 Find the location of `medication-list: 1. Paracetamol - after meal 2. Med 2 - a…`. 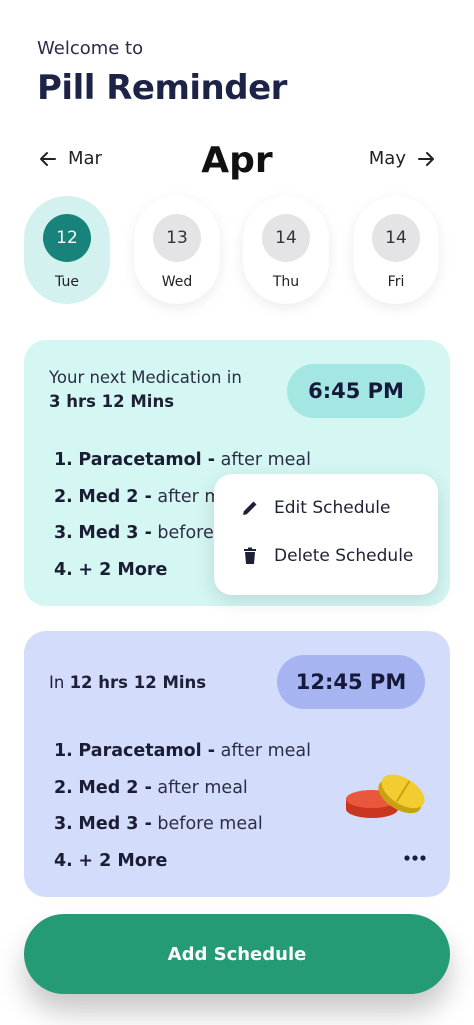

medication-list: 1. Paracetamol - after meal 2. Med 2 - a… is located at coordinates (182, 814).